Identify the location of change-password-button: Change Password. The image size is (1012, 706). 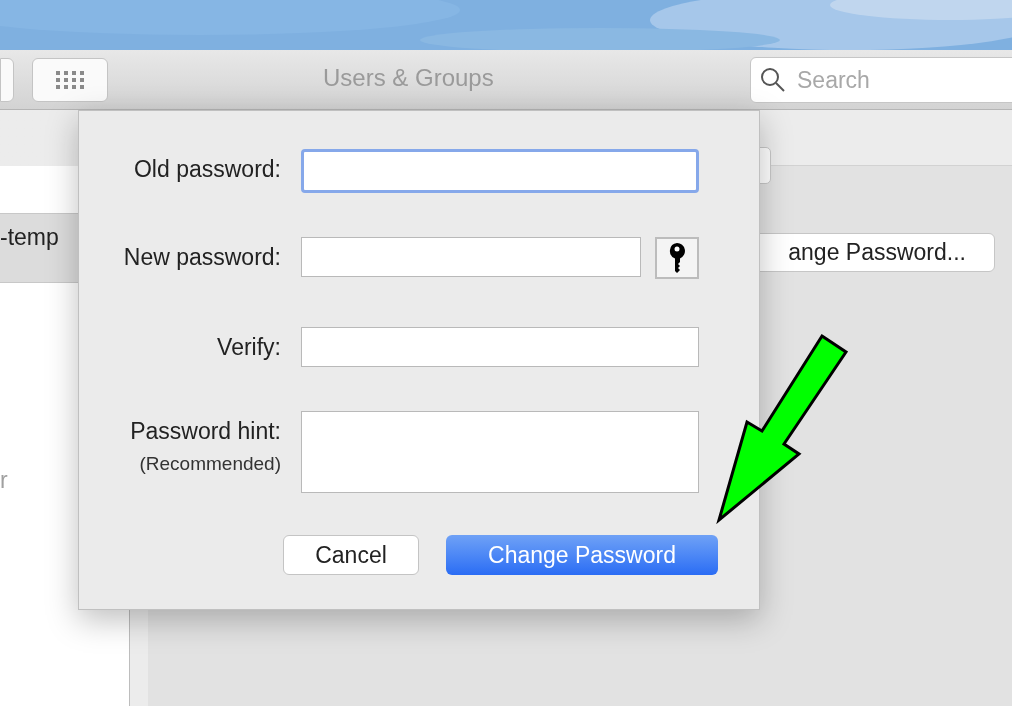
(582, 555).